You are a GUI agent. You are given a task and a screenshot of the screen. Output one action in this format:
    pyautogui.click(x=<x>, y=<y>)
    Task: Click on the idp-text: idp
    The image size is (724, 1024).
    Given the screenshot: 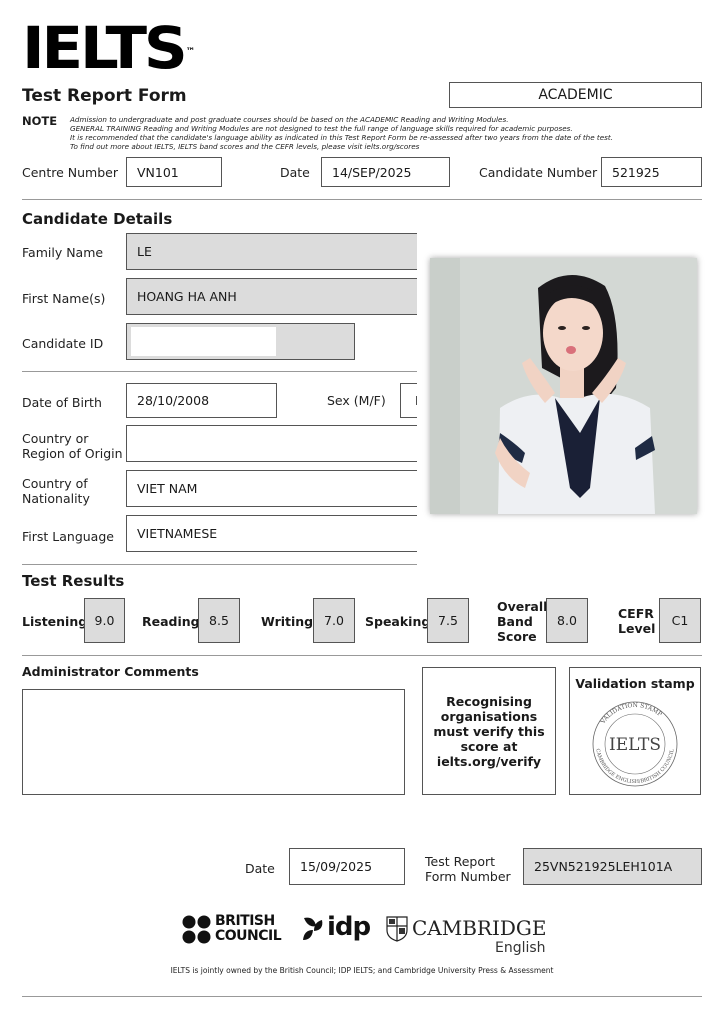 What is the action you would take?
    pyautogui.click(x=349, y=927)
    